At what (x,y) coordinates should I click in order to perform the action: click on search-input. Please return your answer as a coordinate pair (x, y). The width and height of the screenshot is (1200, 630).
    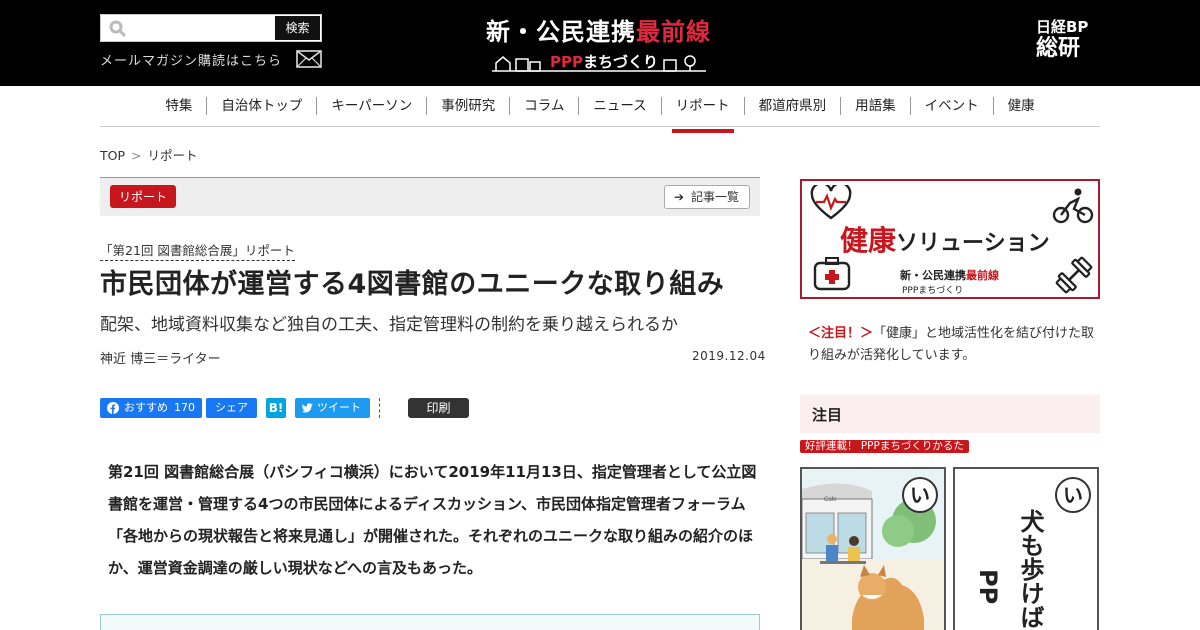
    Looking at the image, I should click on (201, 28).